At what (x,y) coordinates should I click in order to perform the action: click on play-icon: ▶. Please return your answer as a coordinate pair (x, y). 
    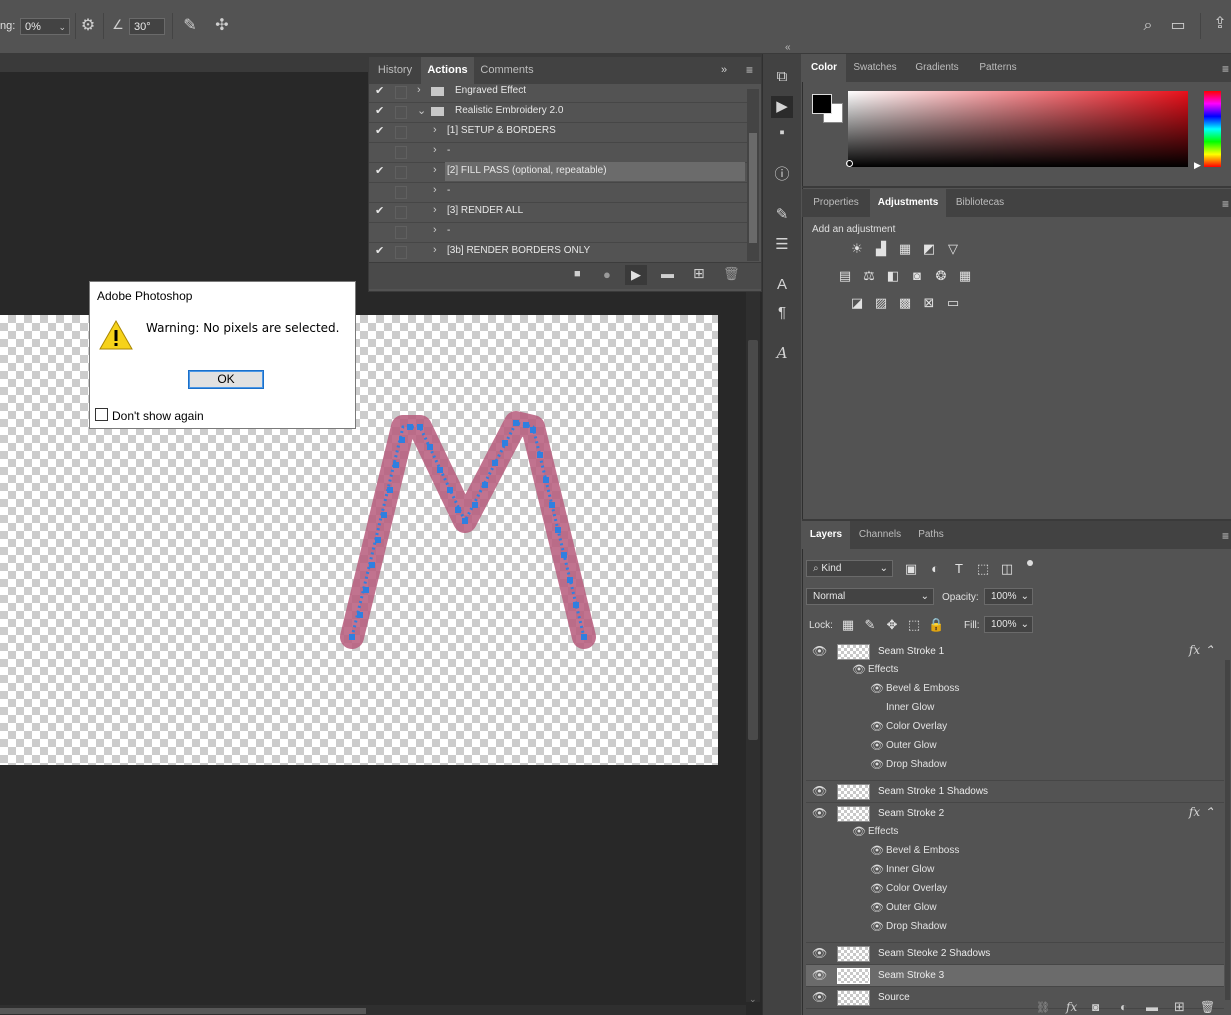
    Looking at the image, I should click on (636, 275).